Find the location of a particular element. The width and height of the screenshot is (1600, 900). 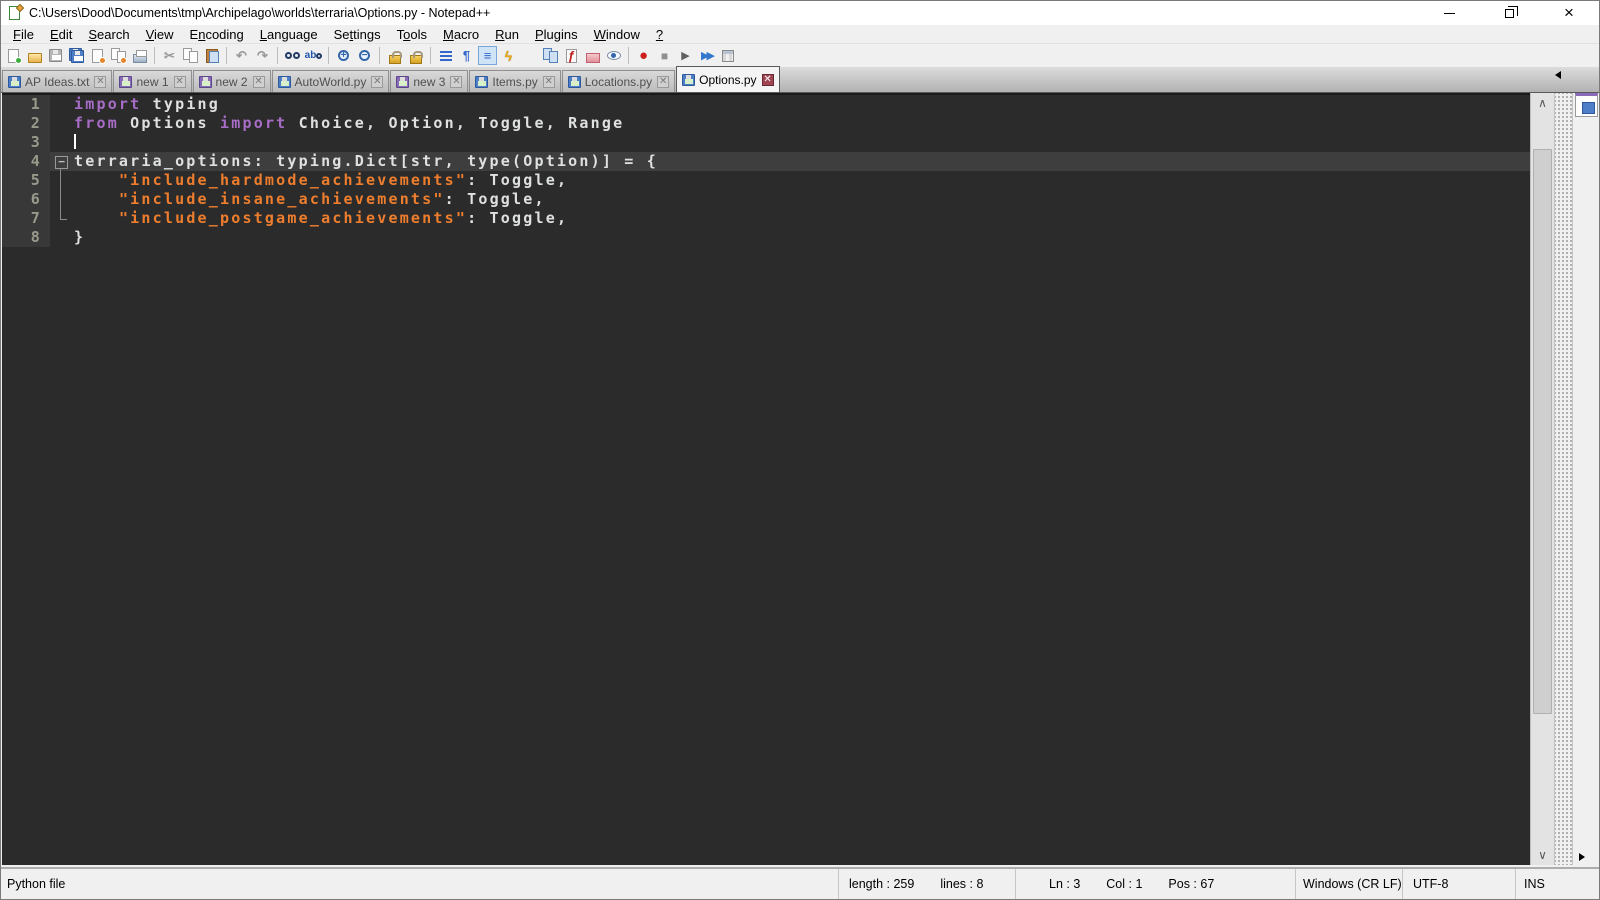

menu-view: View is located at coordinates (160, 34).